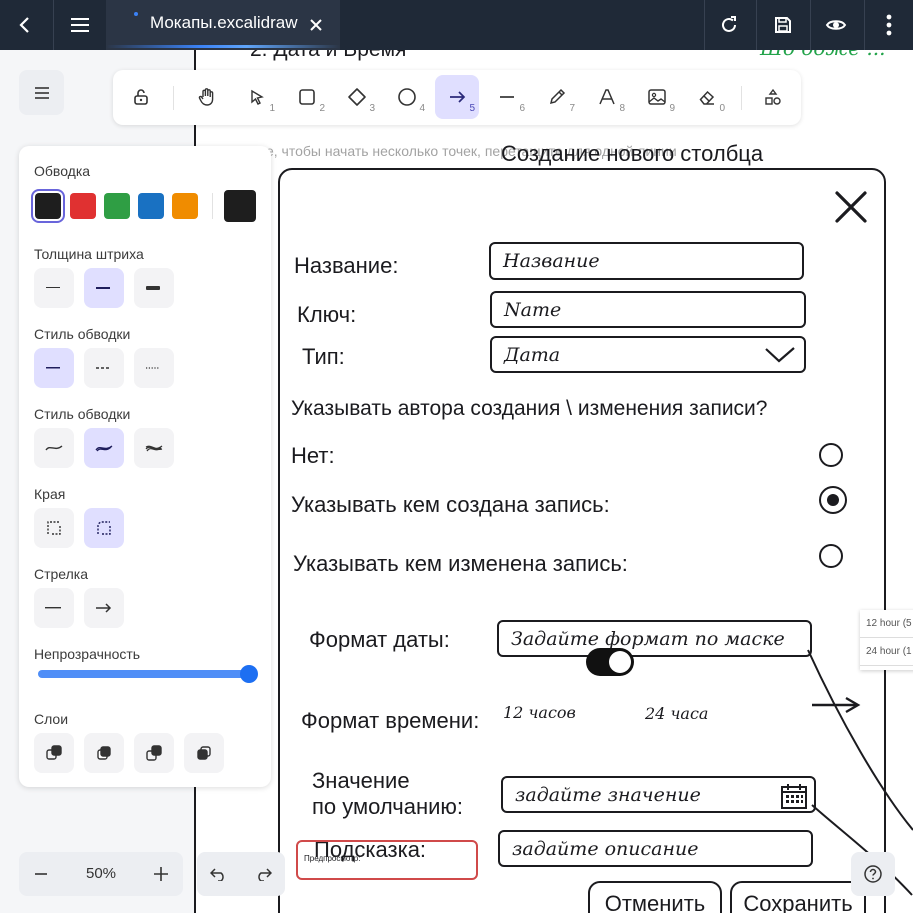 The height and width of the screenshot is (913, 913). Describe the element at coordinates (144, 674) in the screenshot. I see `opacity-slider-track` at that location.